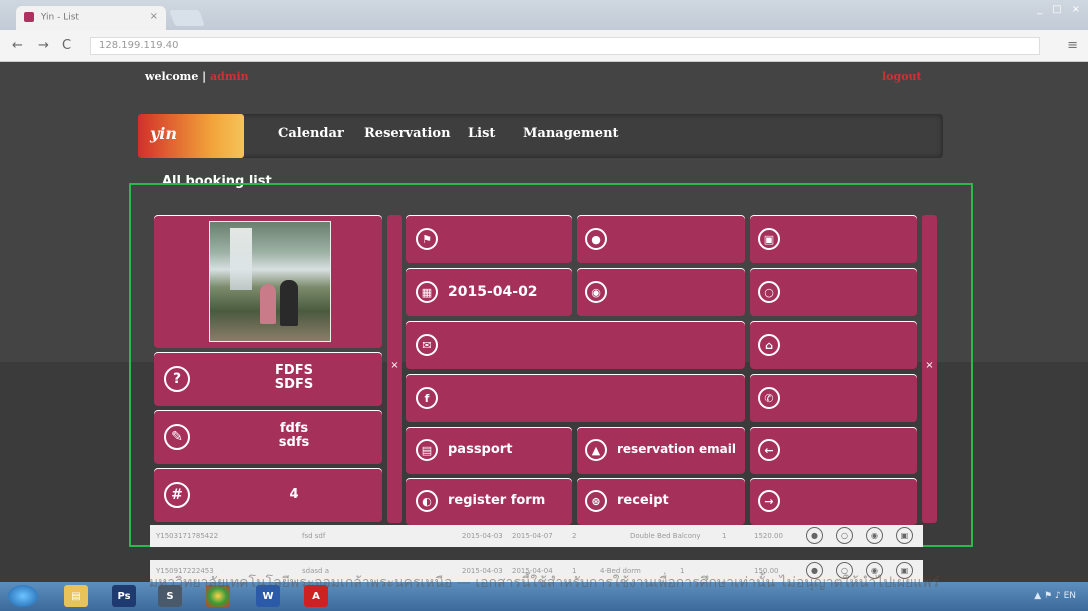  I want to click on menu-list: List, so click(481, 133).